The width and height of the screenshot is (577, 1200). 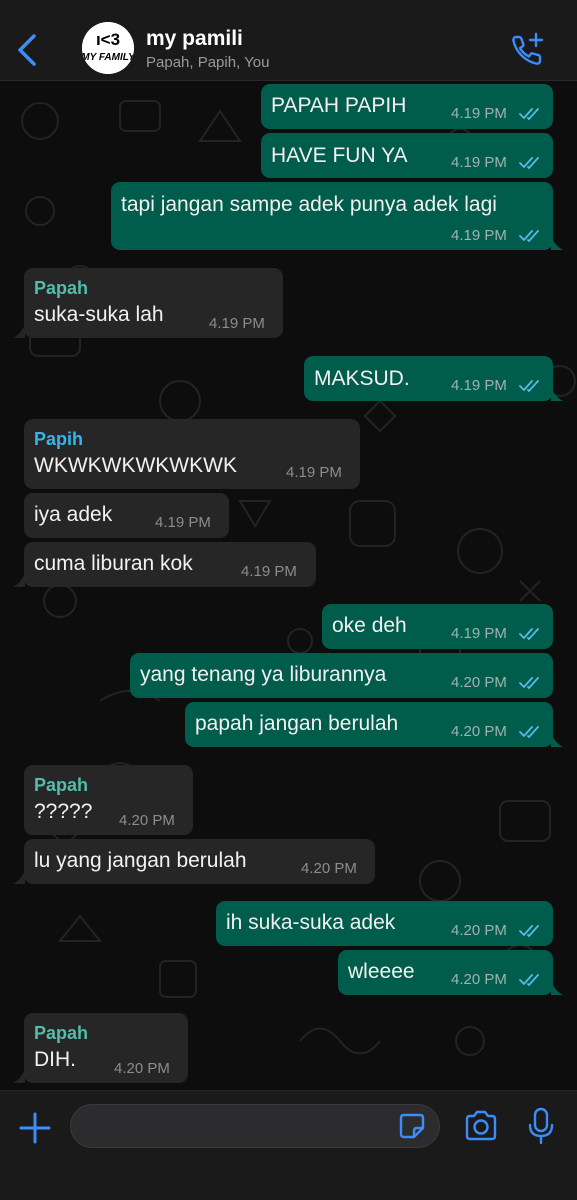 What do you see at coordinates (445, 972) in the screenshot?
I see `outgoing-message: wleeee 4.20 PM` at bounding box center [445, 972].